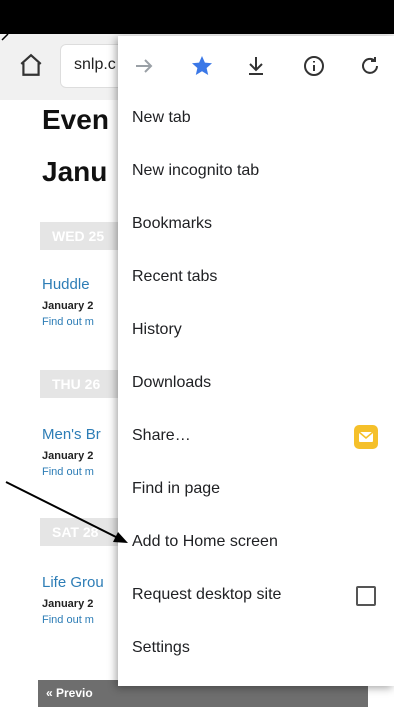  I want to click on menu-item-label: Downloads, so click(172, 382).